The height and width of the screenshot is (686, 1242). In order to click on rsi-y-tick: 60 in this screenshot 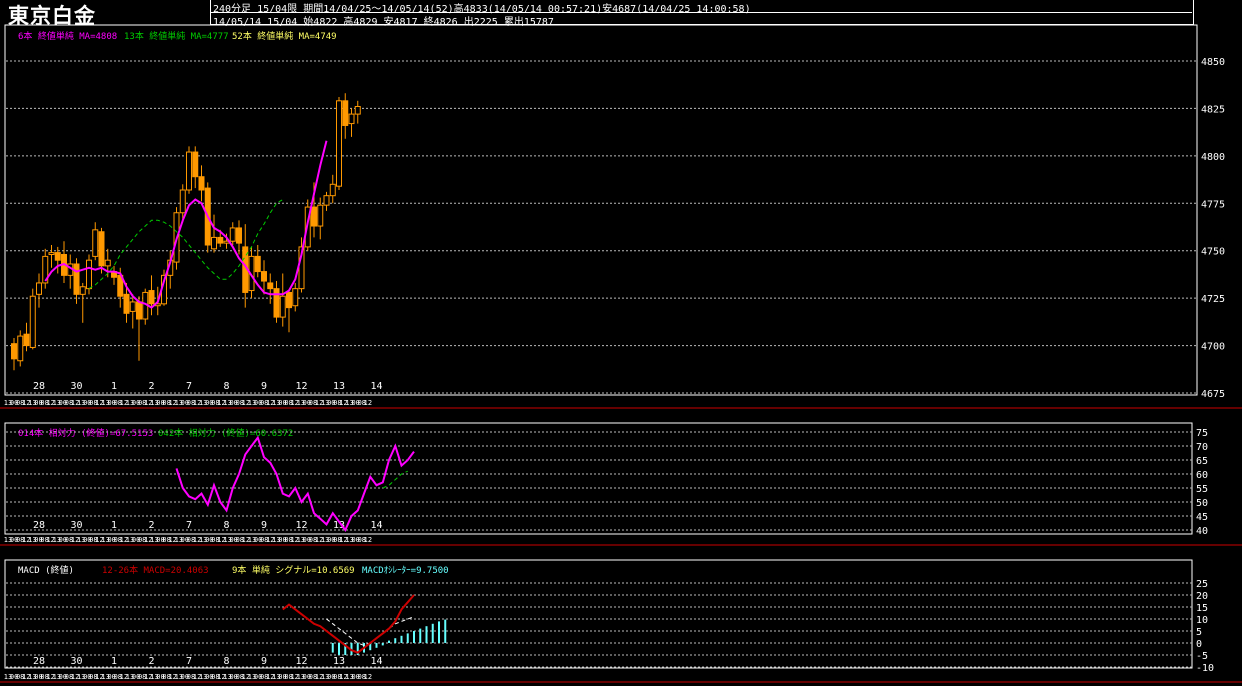, I will do `click(1202, 475)`.